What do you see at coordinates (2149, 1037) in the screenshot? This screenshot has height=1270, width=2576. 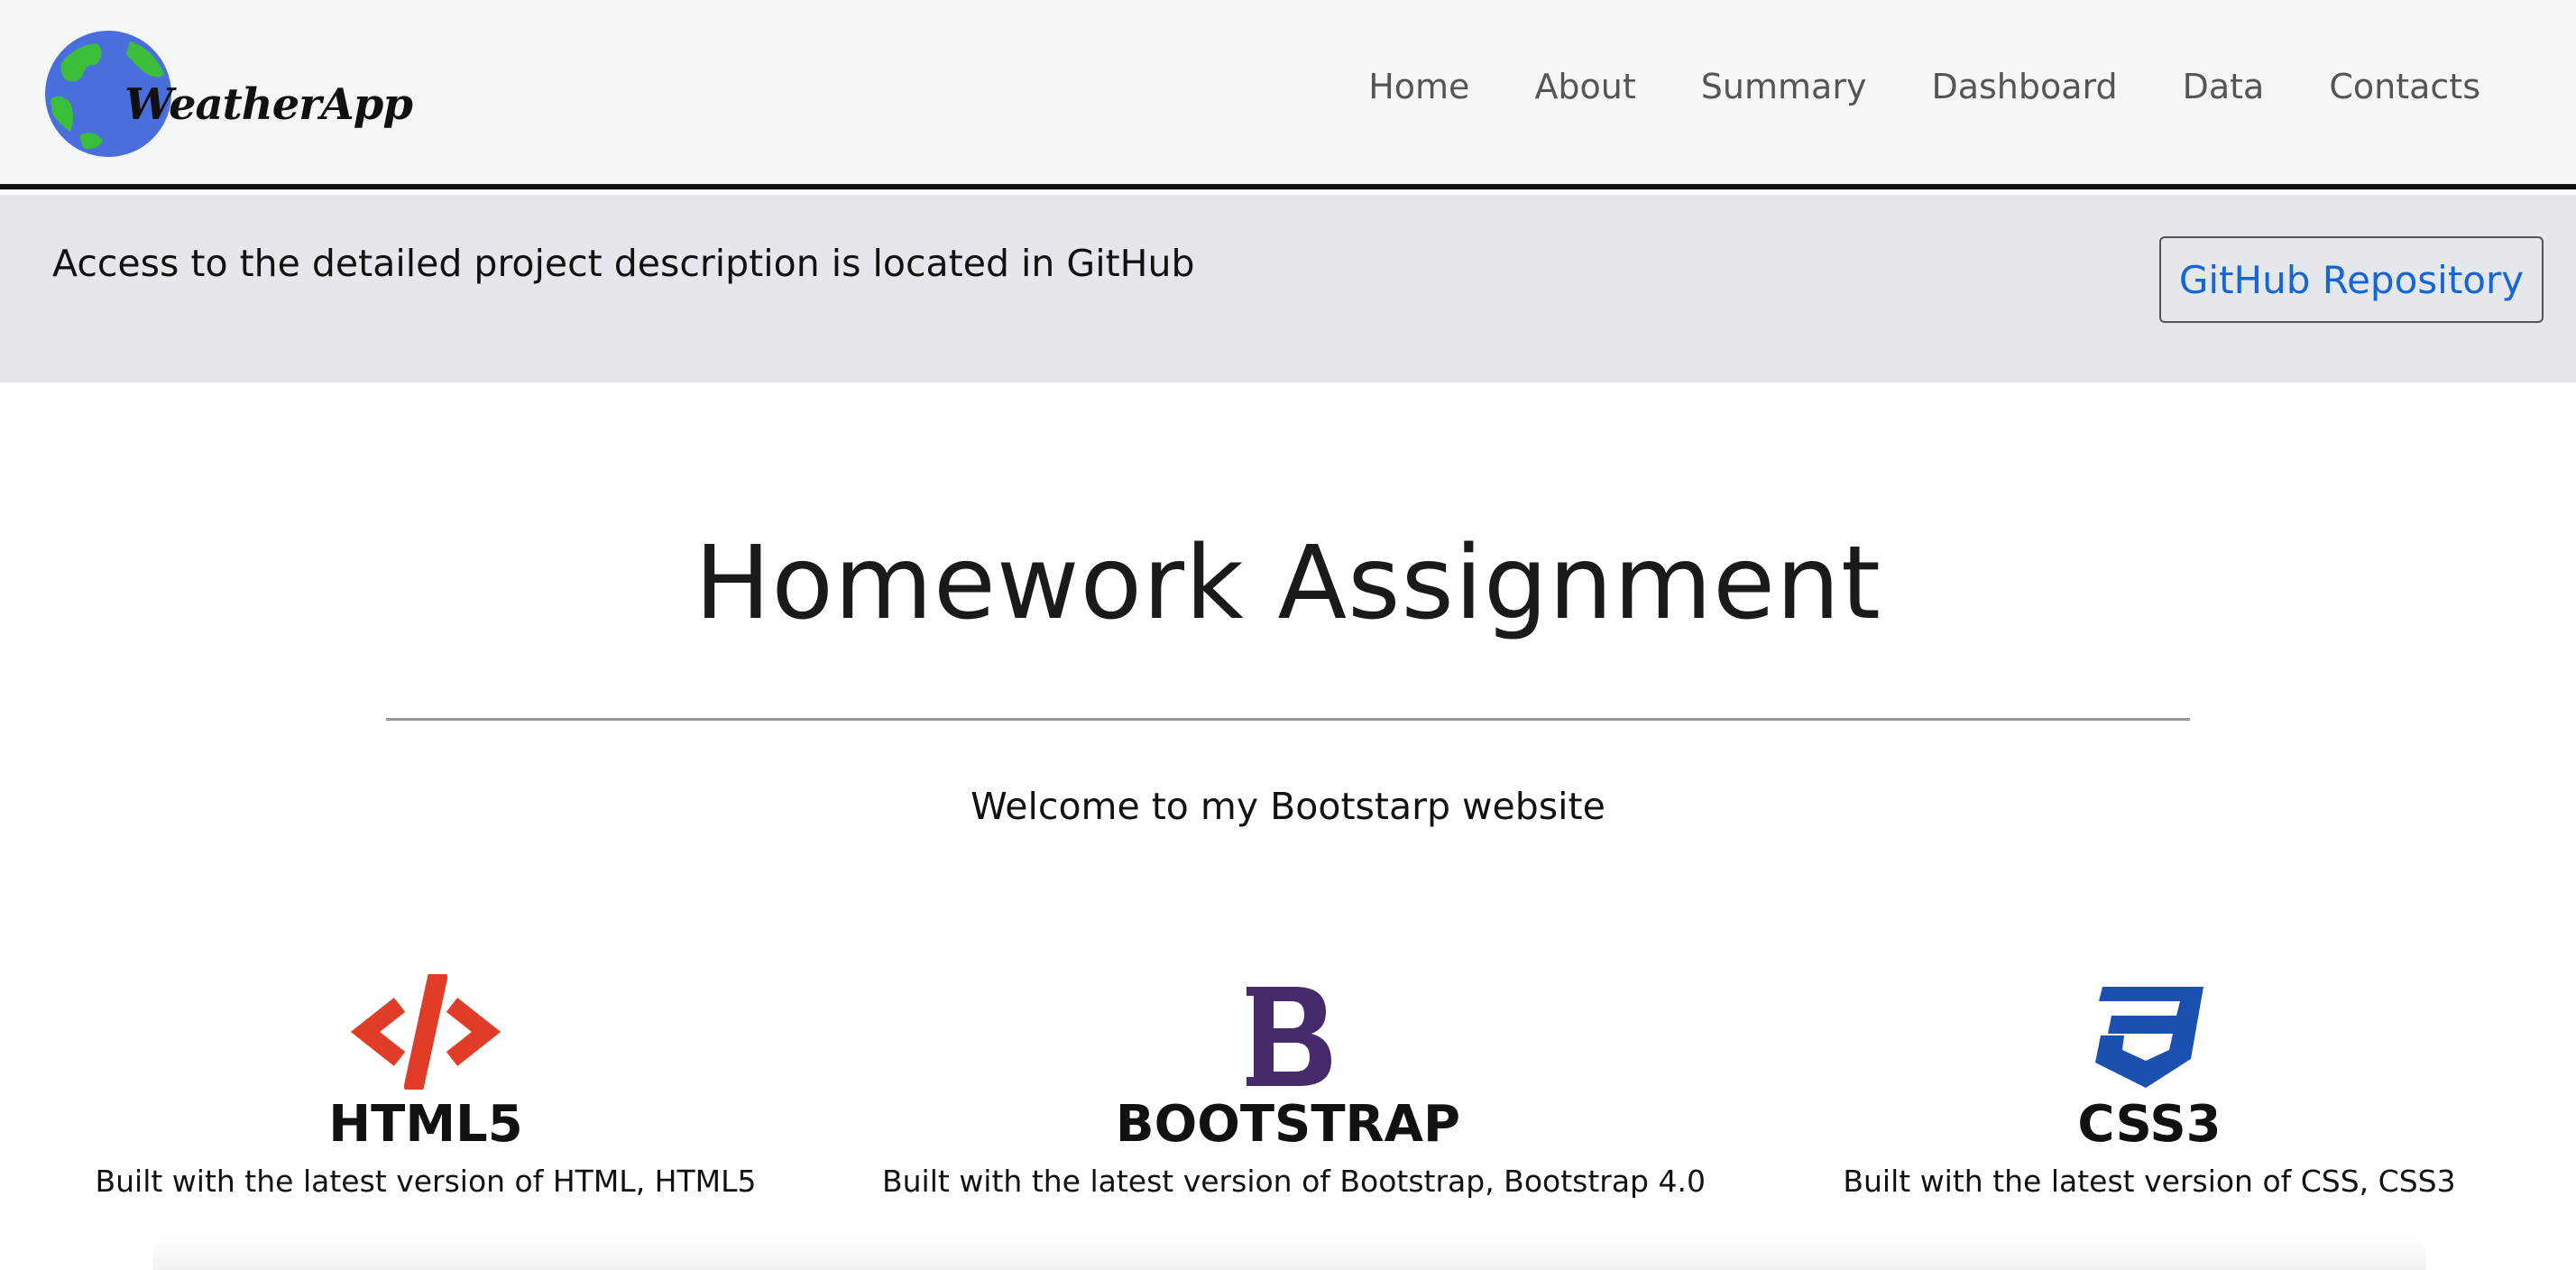 I see `css3-shield-icon` at bounding box center [2149, 1037].